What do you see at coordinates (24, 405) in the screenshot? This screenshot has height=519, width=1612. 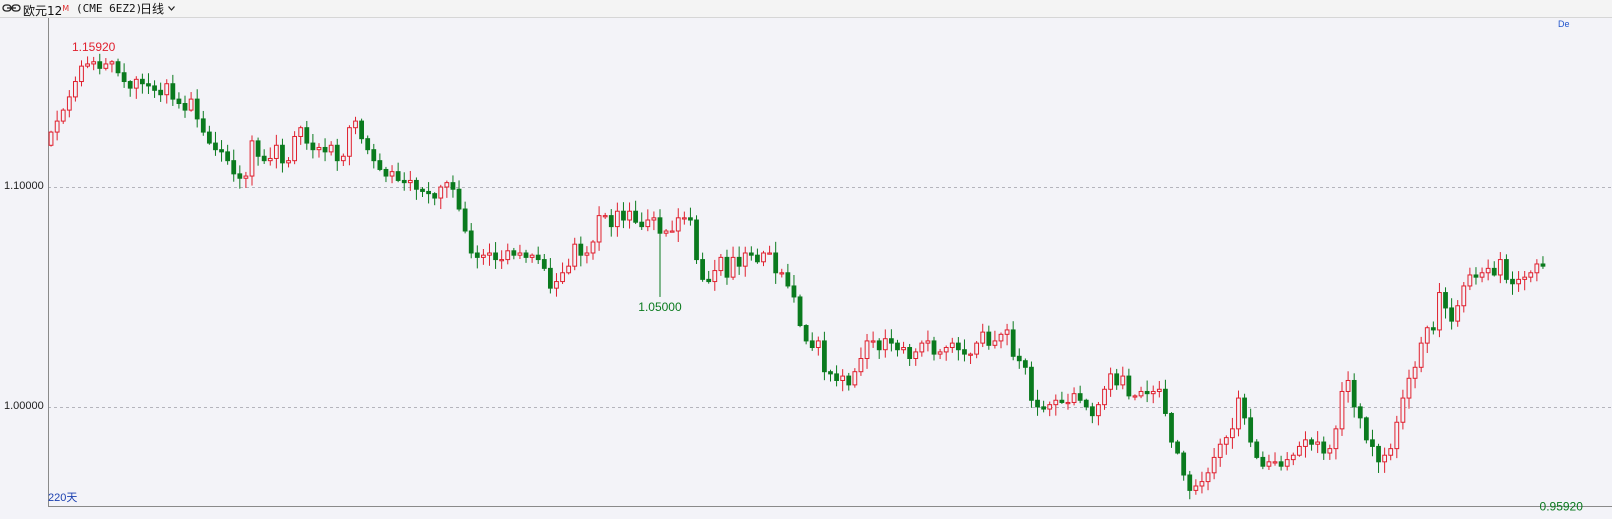 I see `y-tick-label: 1.00000` at bounding box center [24, 405].